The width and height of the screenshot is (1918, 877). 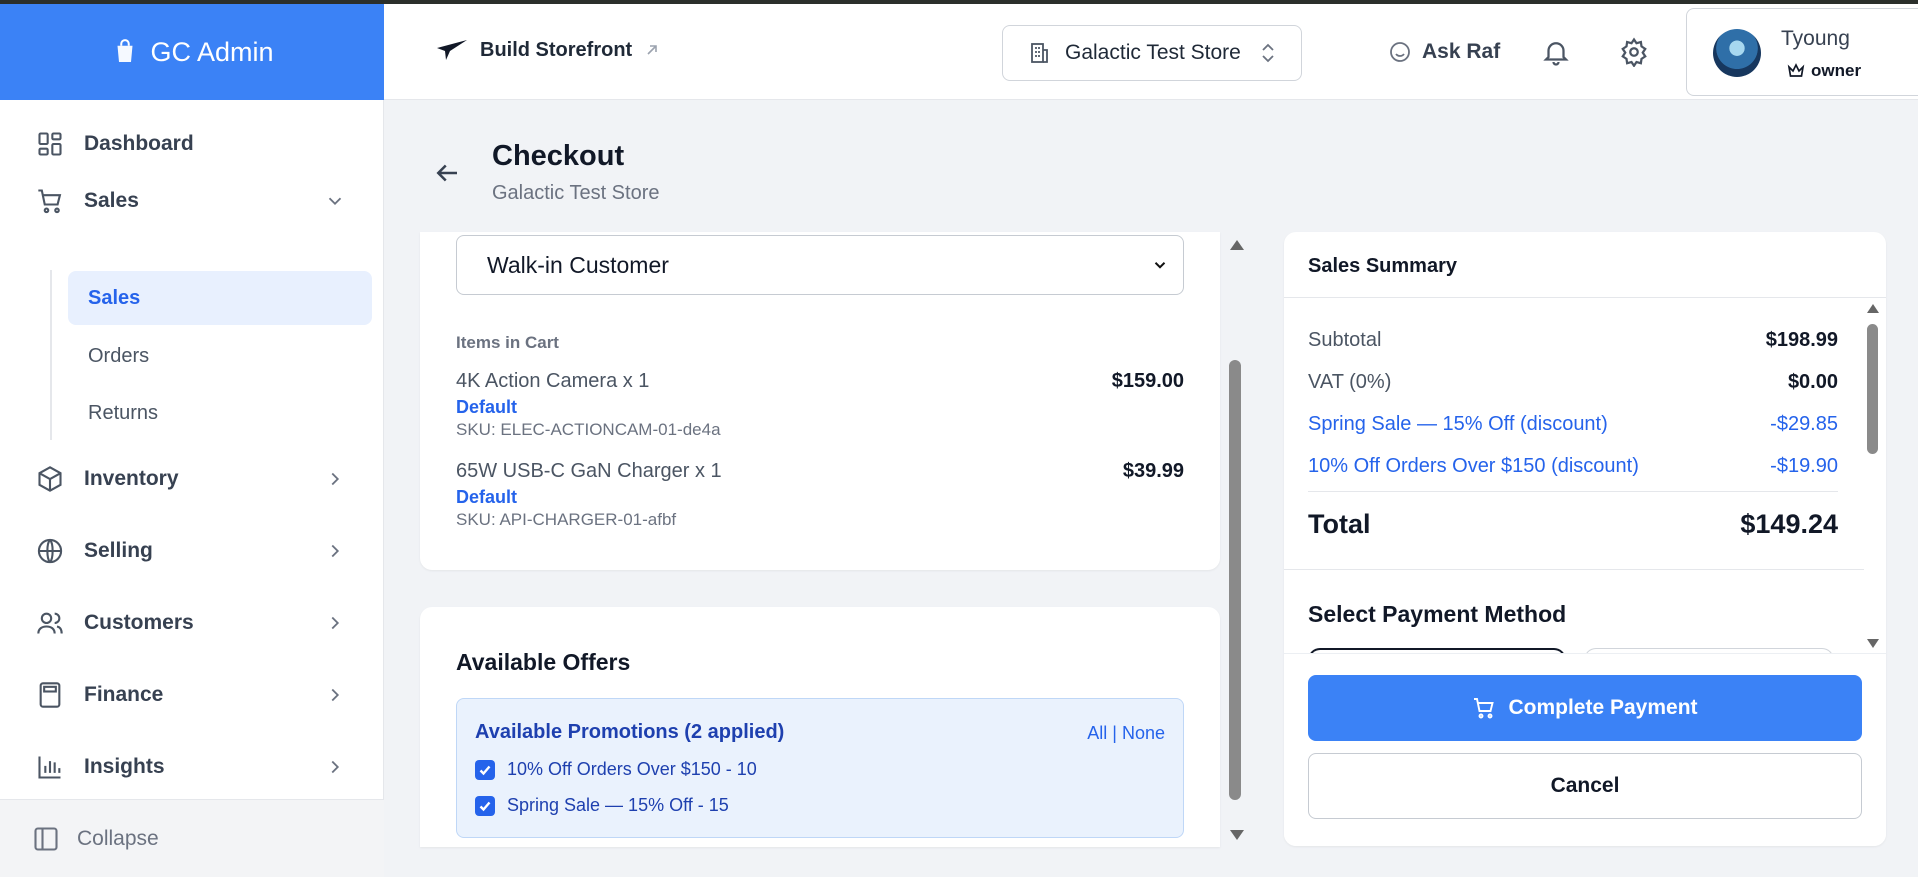 I want to click on promotion-checkbox-row: 10% Off Orders Over $150 - 10, so click(x=616, y=769).